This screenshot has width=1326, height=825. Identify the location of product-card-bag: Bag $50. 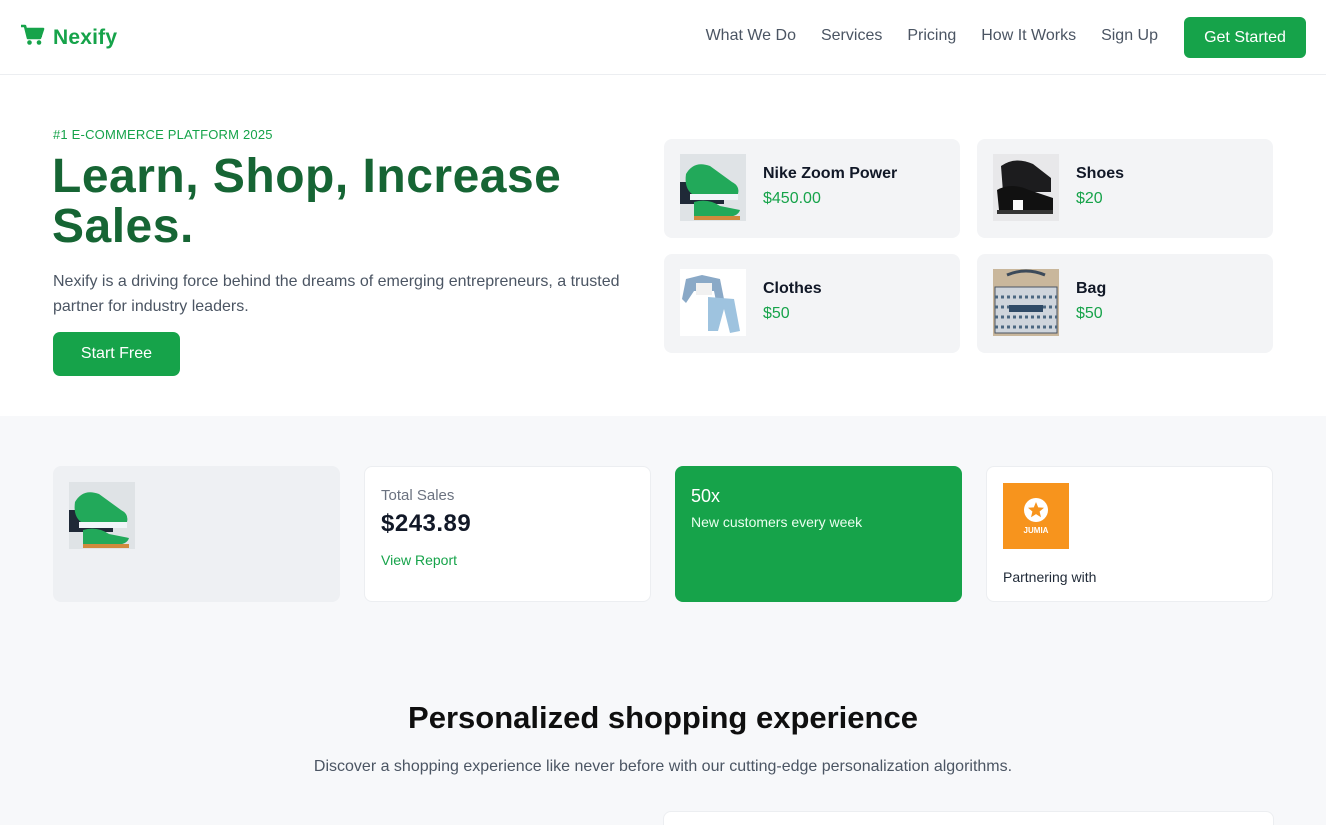
(1125, 303).